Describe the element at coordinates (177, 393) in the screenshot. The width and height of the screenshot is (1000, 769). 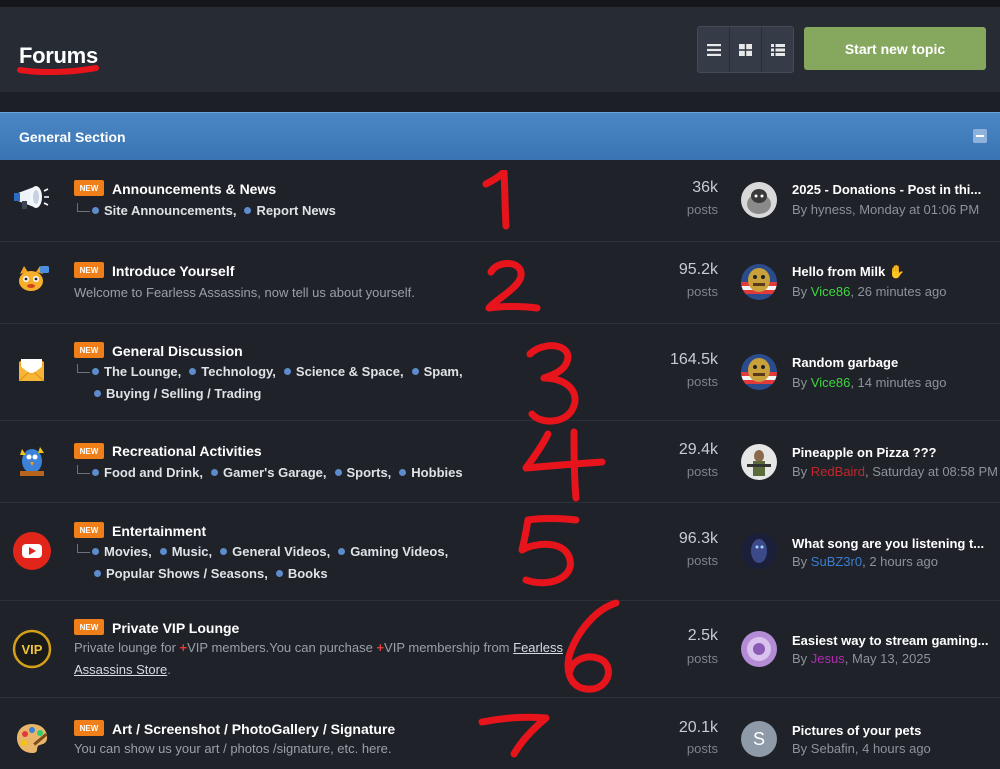
I see `subforum-link: Buying / Selling / Trading` at that location.